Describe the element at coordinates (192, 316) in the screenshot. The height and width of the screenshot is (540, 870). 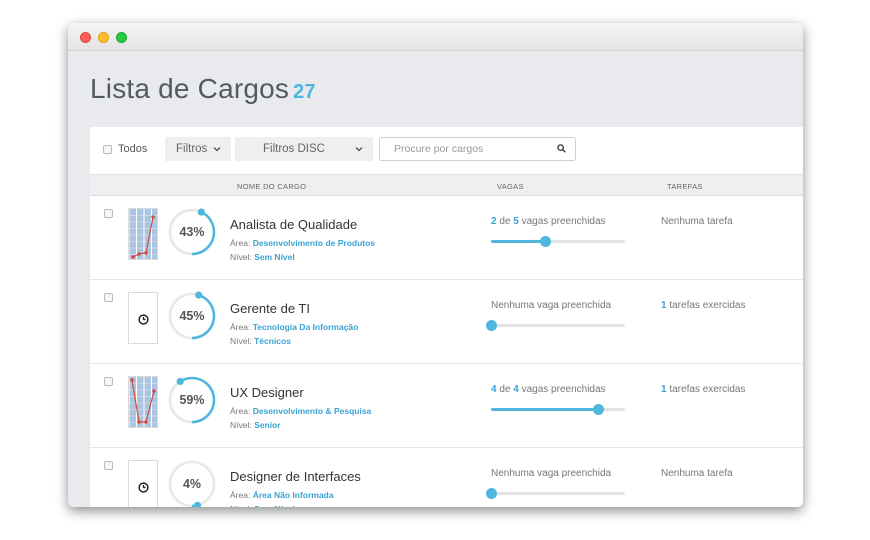
I see `match-percent: 45%` at that location.